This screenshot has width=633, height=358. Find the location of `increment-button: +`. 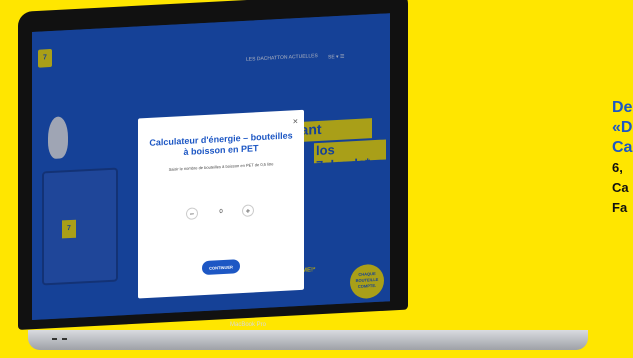

increment-button: + is located at coordinates (248, 210).